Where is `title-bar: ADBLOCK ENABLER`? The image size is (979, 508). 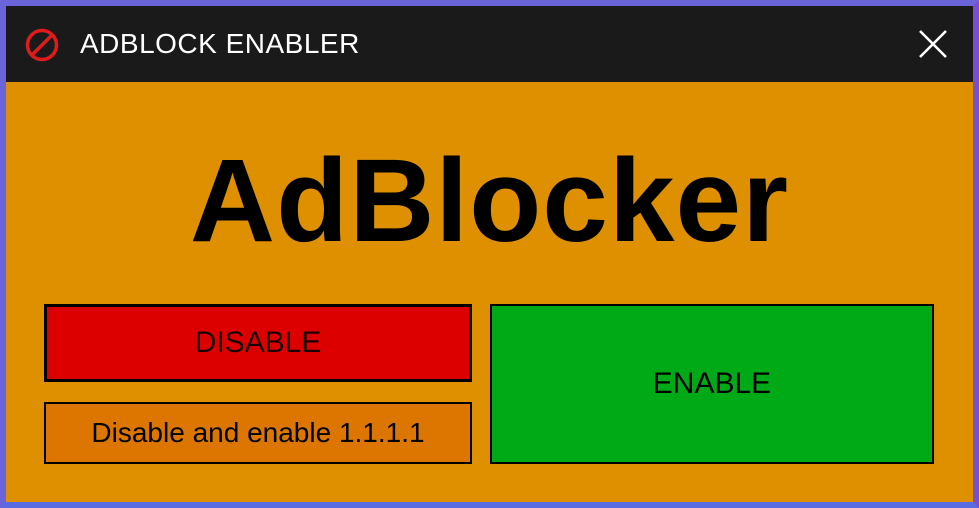 title-bar: ADBLOCK ENABLER is located at coordinates (489, 44).